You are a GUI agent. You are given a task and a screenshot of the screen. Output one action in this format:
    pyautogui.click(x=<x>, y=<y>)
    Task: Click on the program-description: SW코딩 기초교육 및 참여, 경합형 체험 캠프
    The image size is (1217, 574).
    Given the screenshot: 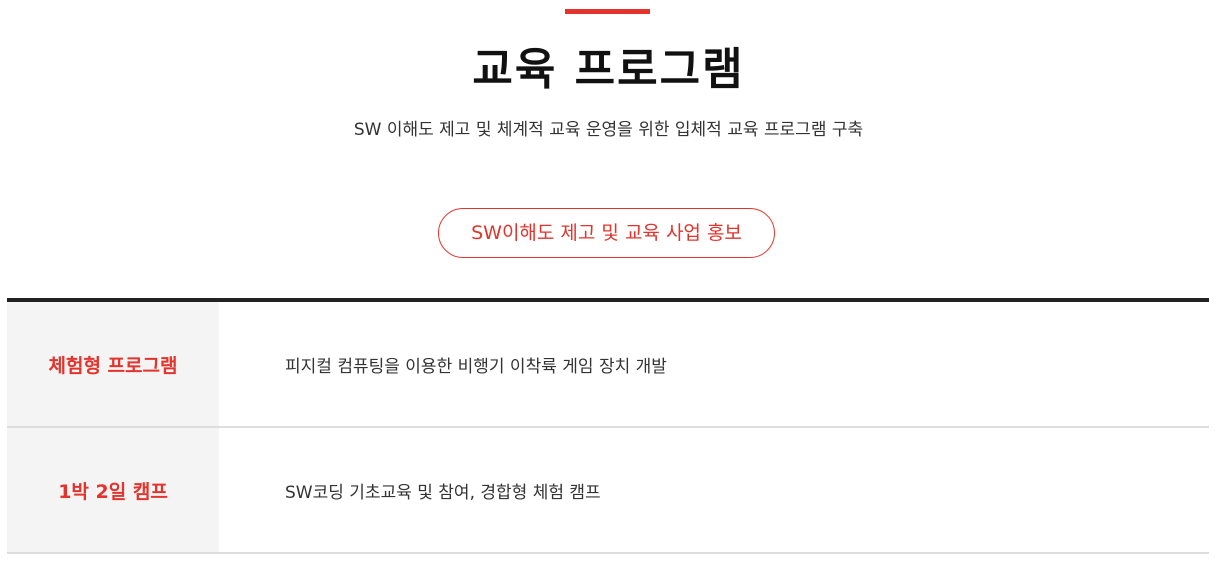 What is the action you would take?
    pyautogui.click(x=443, y=492)
    